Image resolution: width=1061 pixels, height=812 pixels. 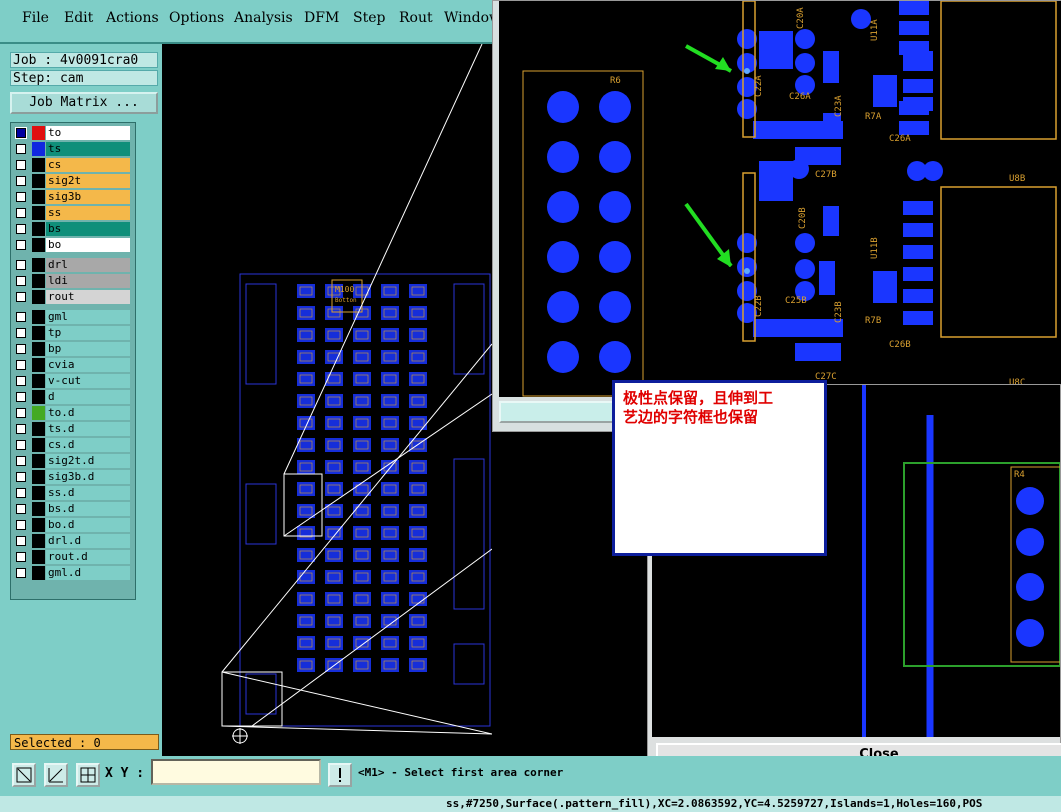 I want to click on measure-icon, so click(x=56, y=775).